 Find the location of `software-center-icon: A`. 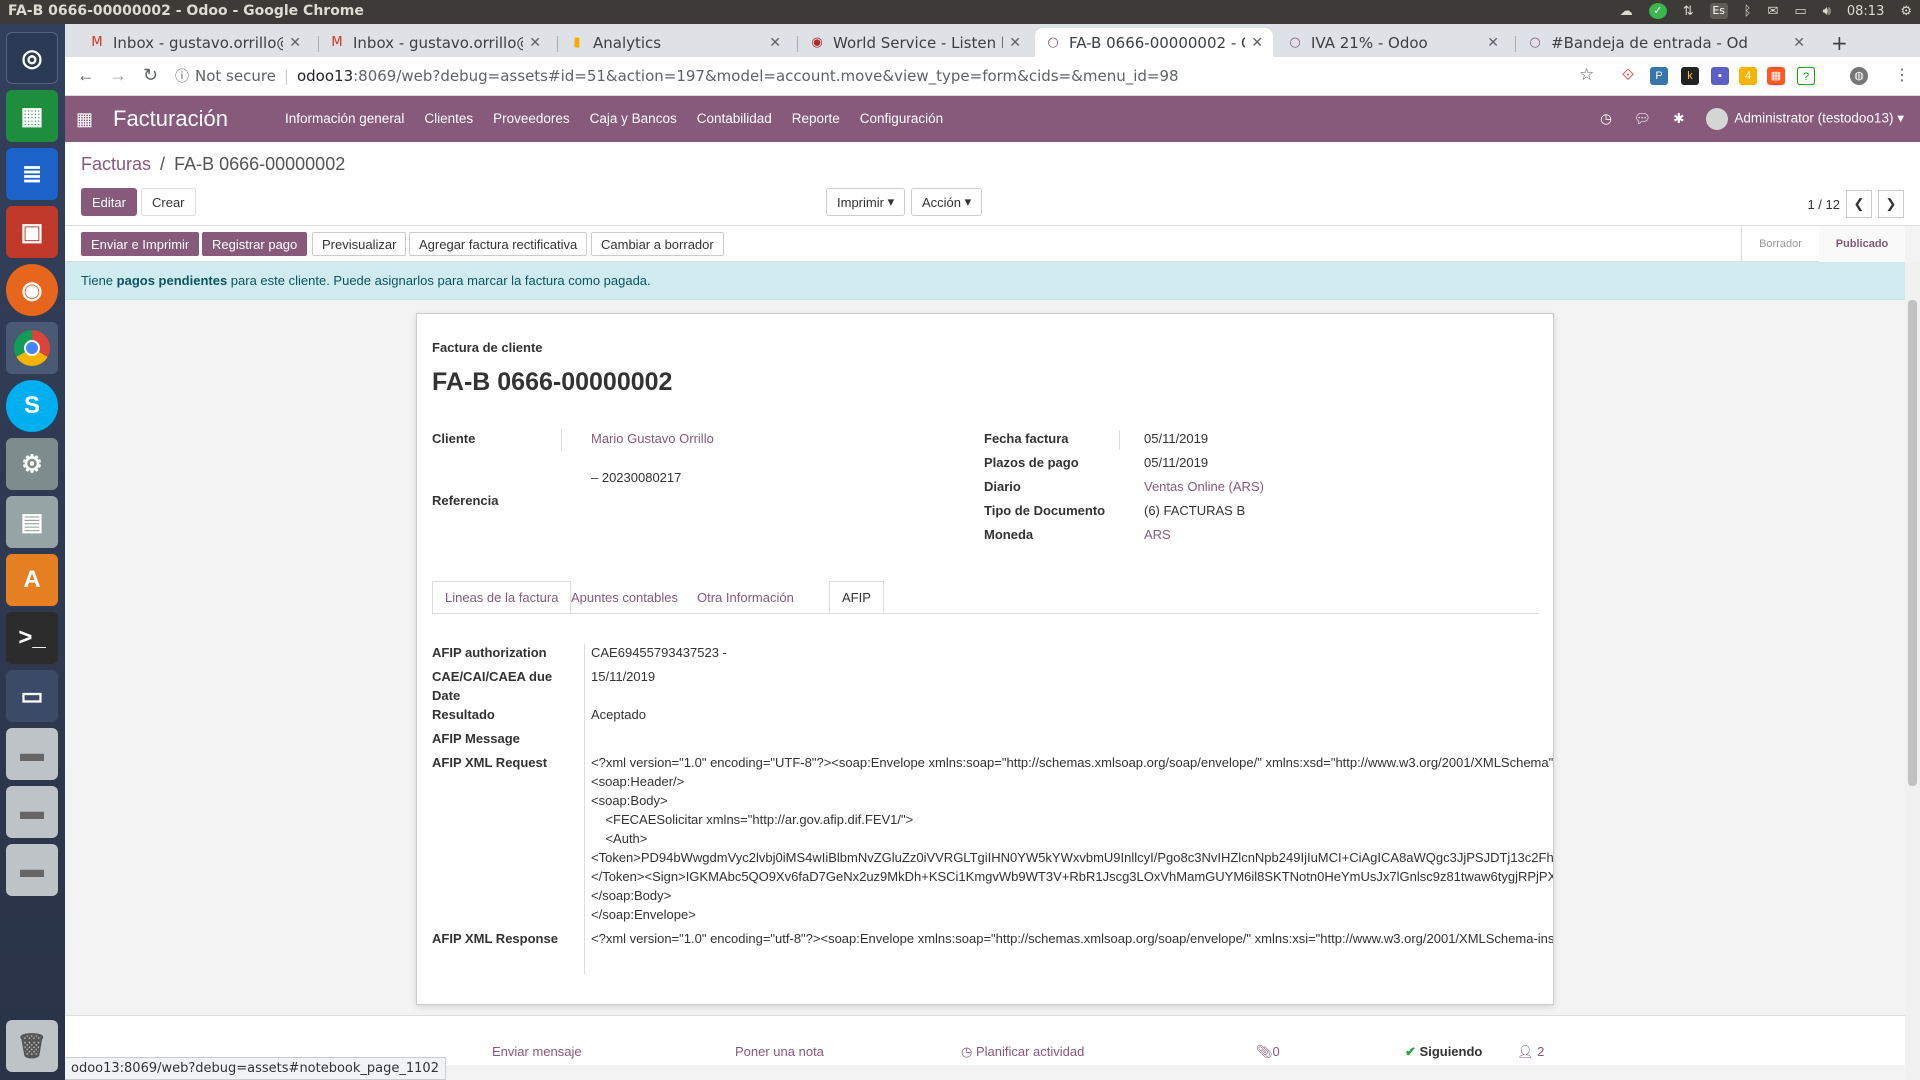

software-center-icon: A is located at coordinates (32, 580).